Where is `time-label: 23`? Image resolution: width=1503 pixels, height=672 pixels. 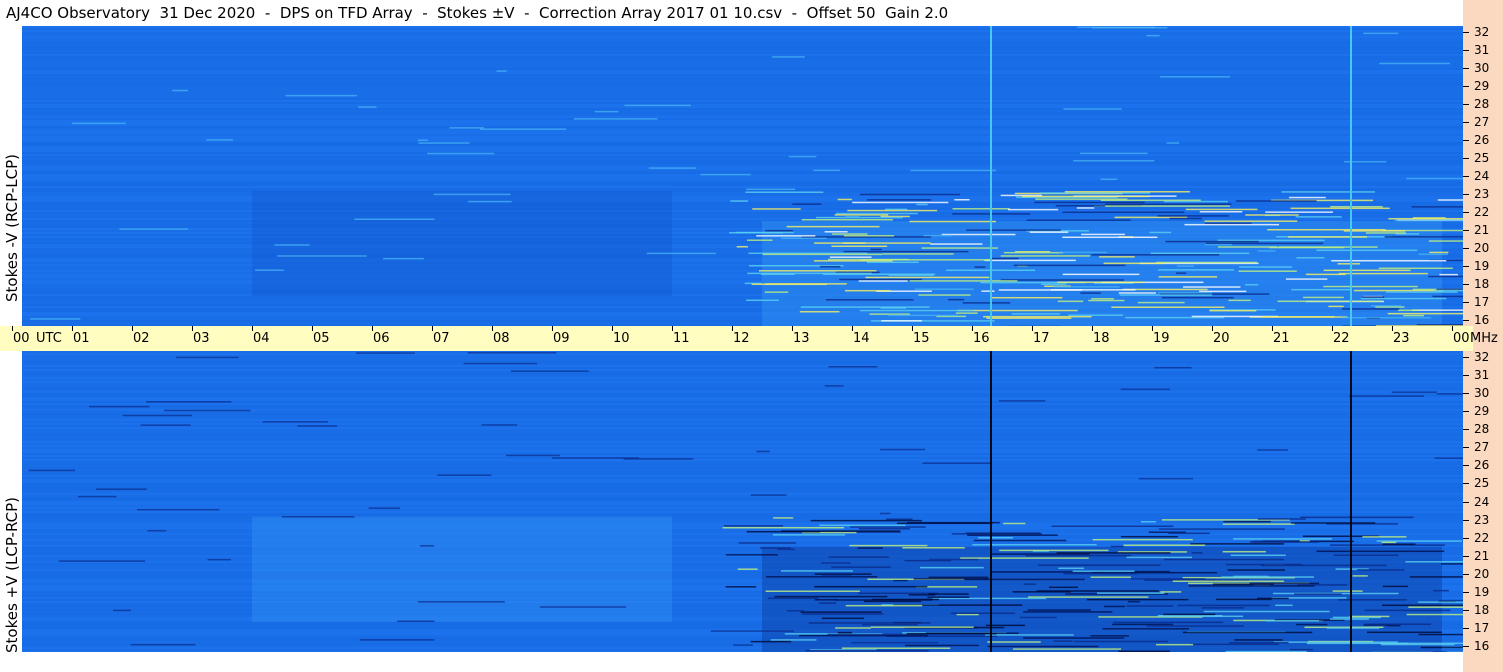
time-label: 23 is located at coordinates (1401, 338).